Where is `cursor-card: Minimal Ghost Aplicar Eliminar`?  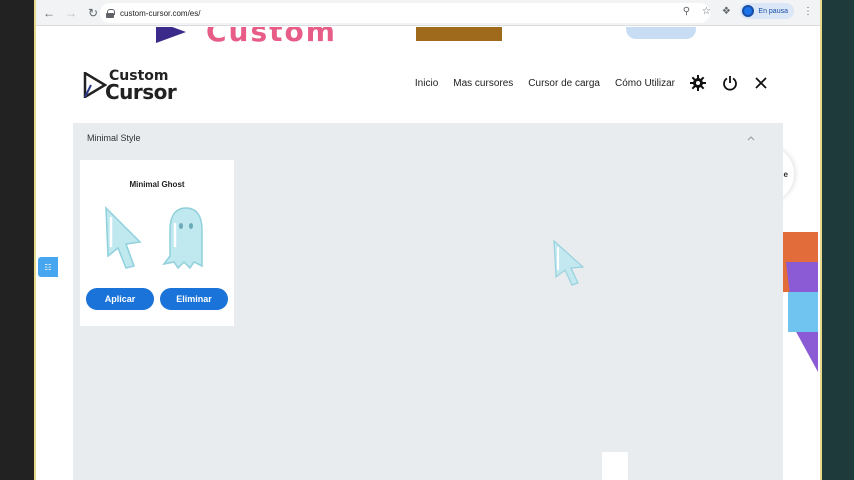
cursor-card: Minimal Ghost Aplicar Eliminar is located at coordinates (157, 243).